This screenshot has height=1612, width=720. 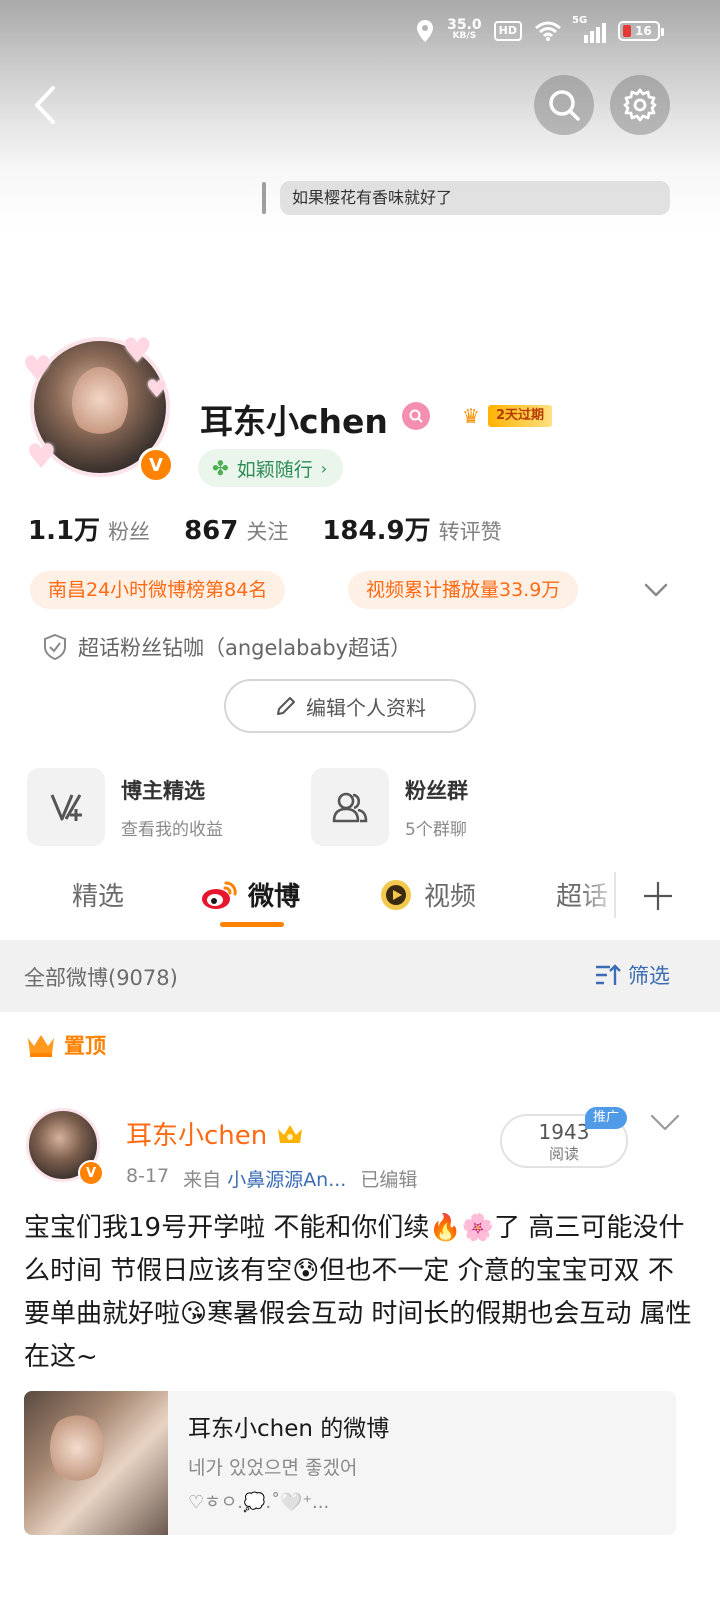 I want to click on location-icon, so click(x=425, y=31).